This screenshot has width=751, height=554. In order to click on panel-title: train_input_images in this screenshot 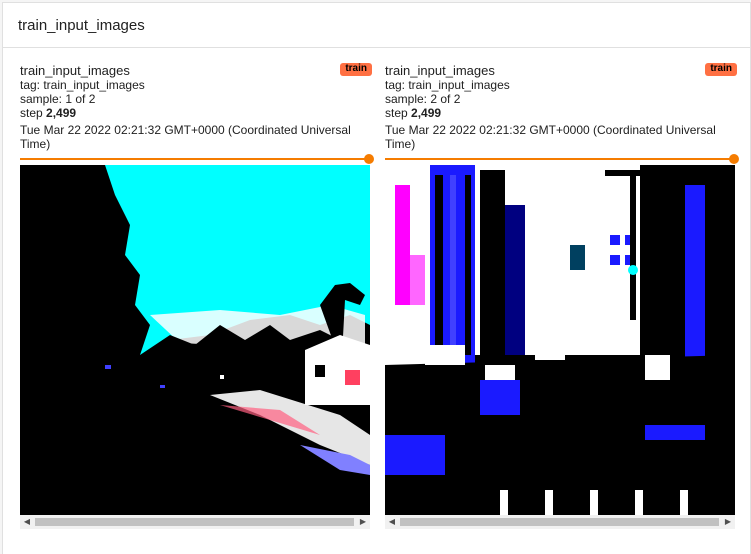, I will do `click(81, 25)`.